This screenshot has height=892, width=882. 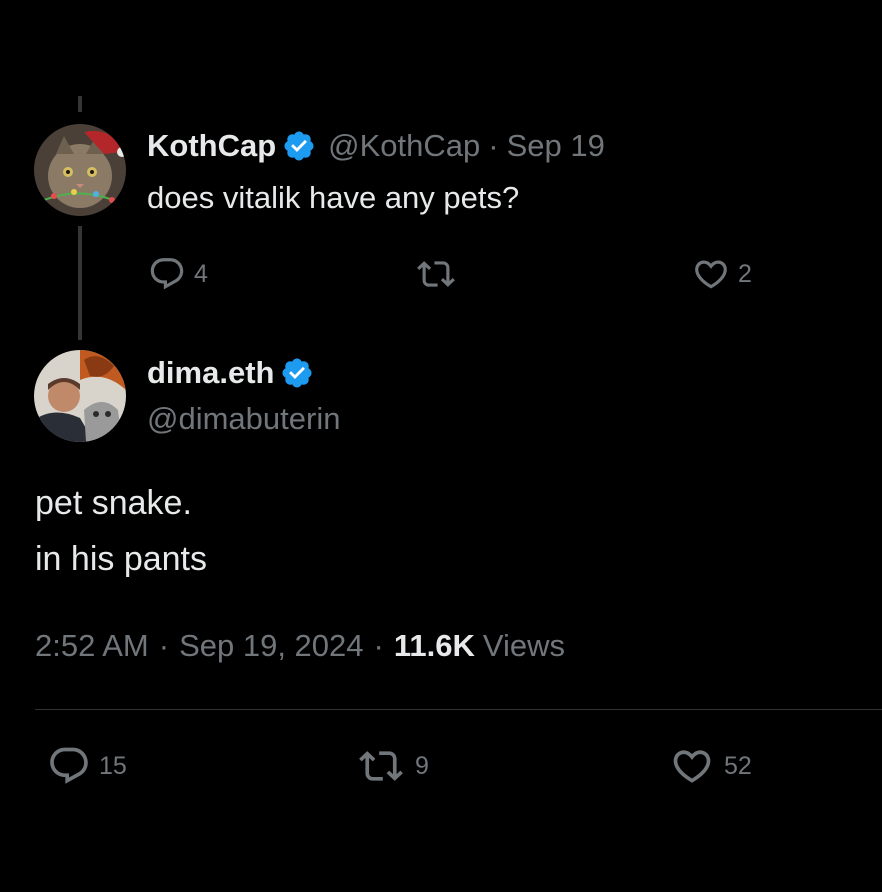 I want to click on thread-line-bottom, so click(x=80, y=283).